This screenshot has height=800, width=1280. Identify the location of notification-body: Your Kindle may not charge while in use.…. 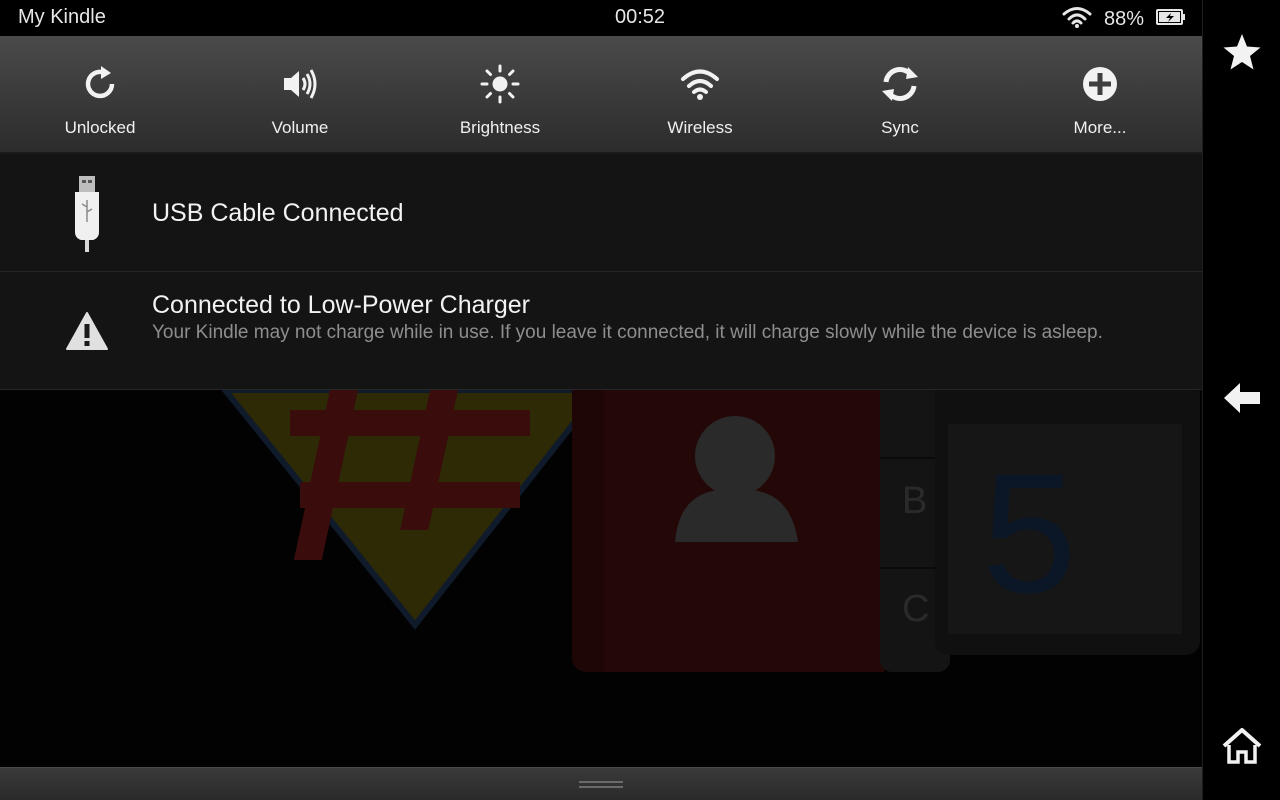
(627, 332).